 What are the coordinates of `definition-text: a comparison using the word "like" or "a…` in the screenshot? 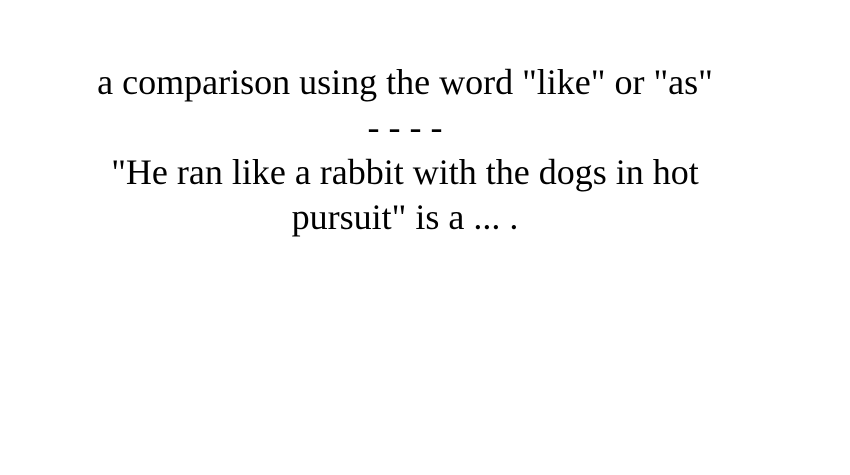 It's located at (405, 82).